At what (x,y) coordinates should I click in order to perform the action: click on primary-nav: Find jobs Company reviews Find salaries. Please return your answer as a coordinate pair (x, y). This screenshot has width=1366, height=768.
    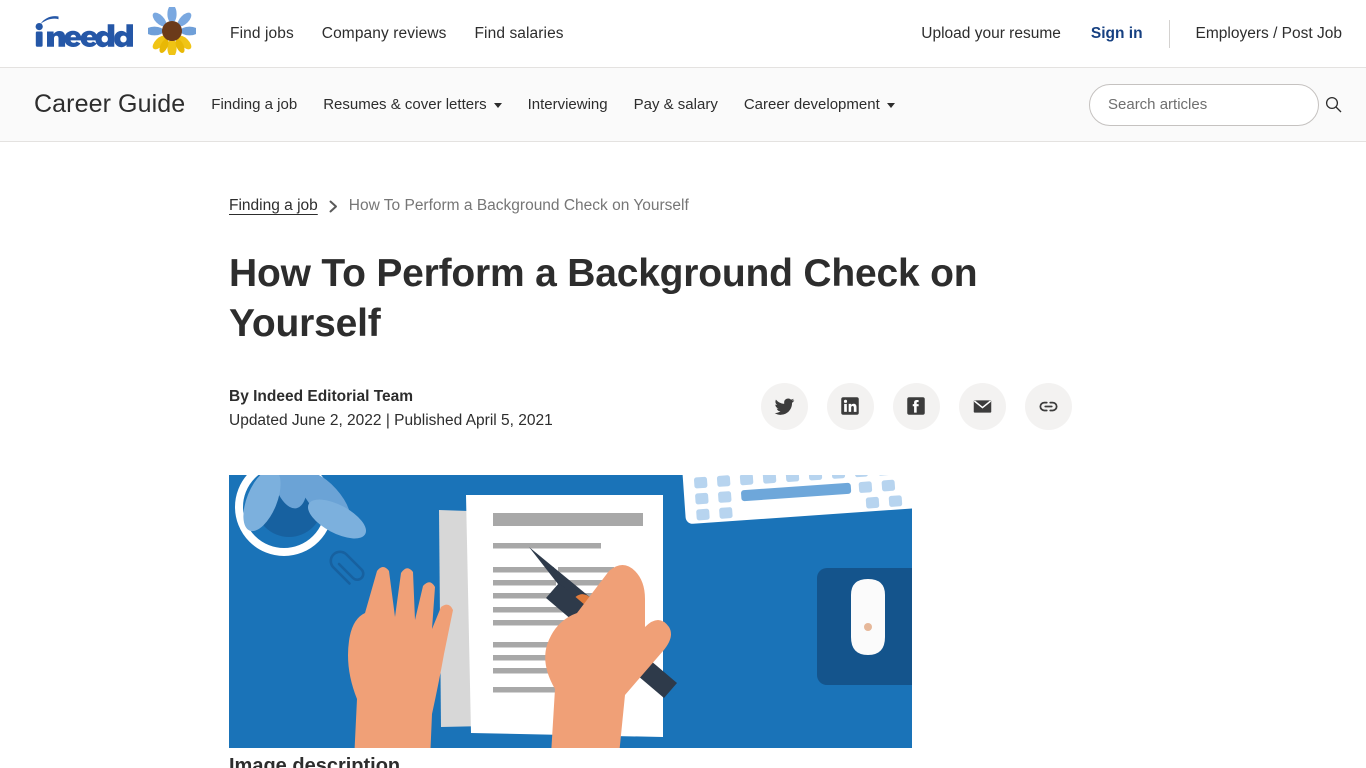
    Looking at the image, I should click on (397, 34).